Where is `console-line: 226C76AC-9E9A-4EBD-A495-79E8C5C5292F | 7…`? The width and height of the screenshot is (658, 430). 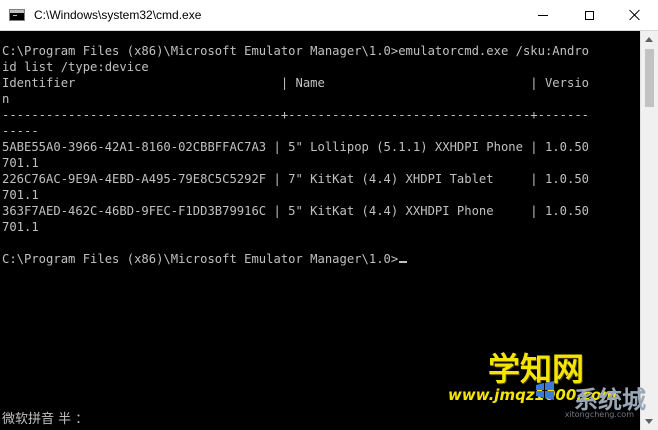 console-line: 226C76AC-9E9A-4EBD-A495-79E8C5C5292F | 7… is located at coordinates (295, 179).